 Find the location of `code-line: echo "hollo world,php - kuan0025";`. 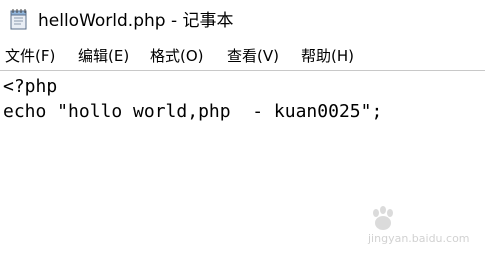

code-line: echo "hollo world,php - kuan0025"; is located at coordinates (193, 111).